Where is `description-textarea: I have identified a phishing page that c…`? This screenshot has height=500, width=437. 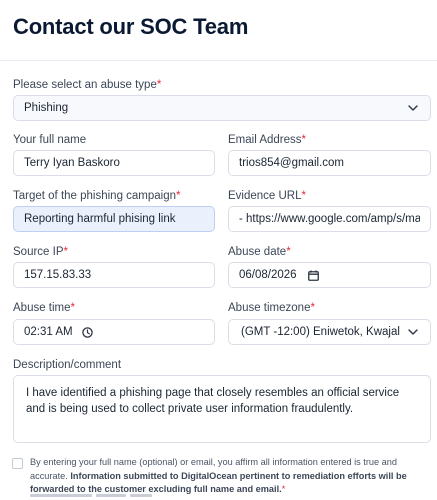
description-textarea: I have identified a phishing page that c… is located at coordinates (222, 409).